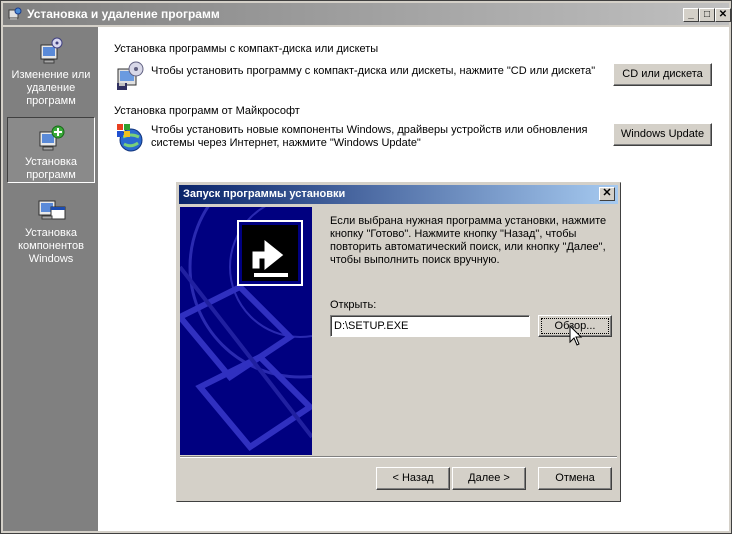 Image resolution: width=732 pixels, height=534 pixels. What do you see at coordinates (51, 50) in the screenshot?
I see `change-remove-programs-icon` at bounding box center [51, 50].